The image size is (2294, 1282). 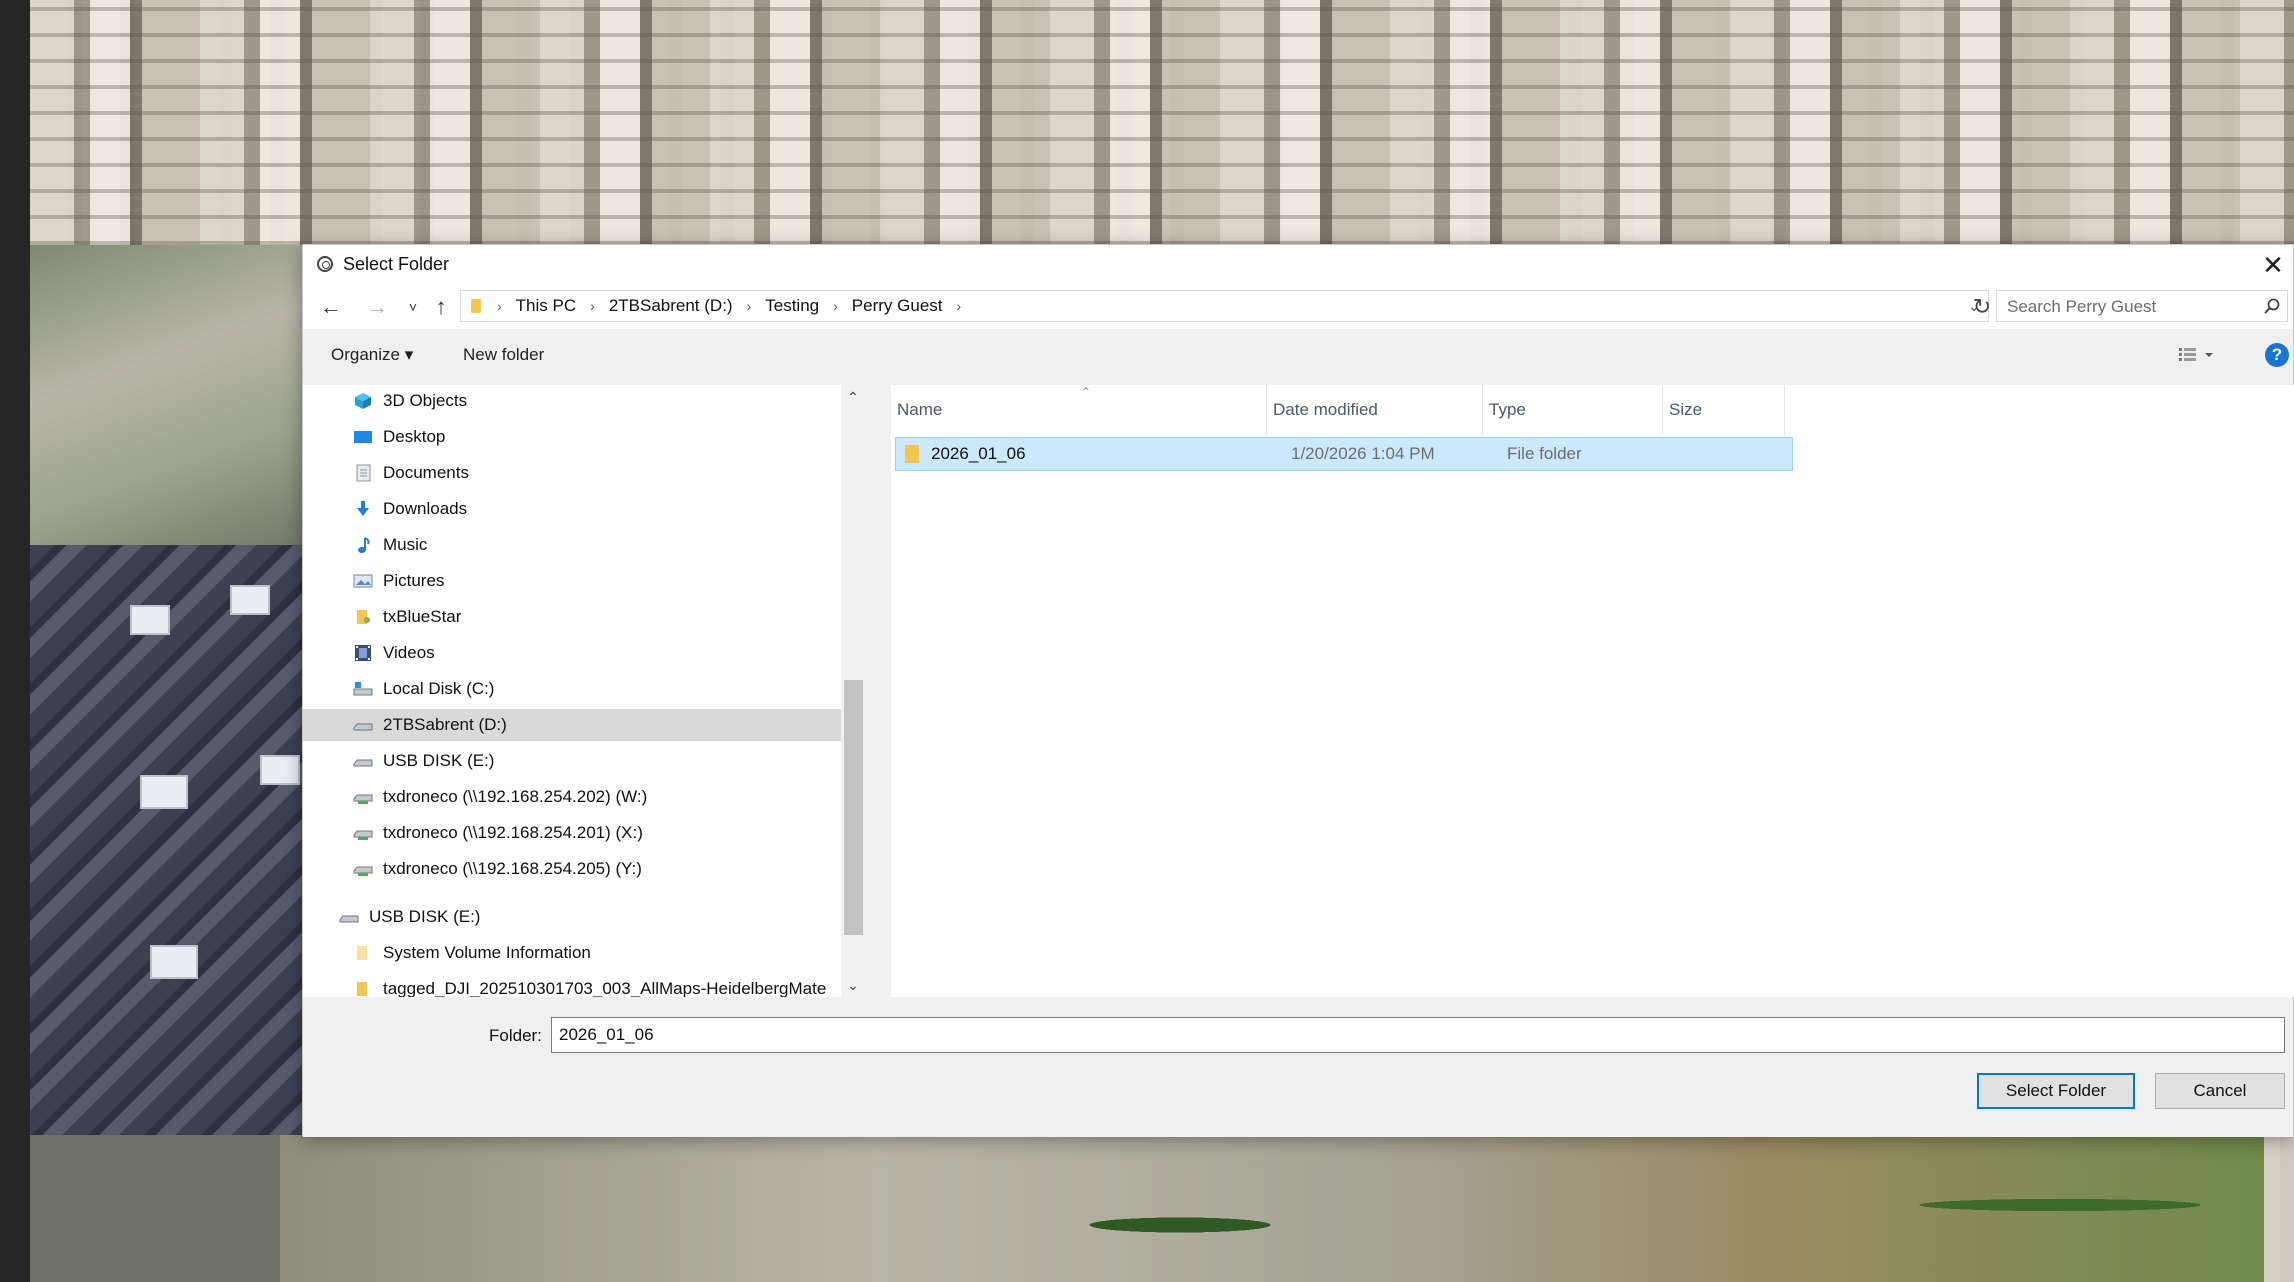 I want to click on cancel-button: Cancel, so click(x=2220, y=1091).